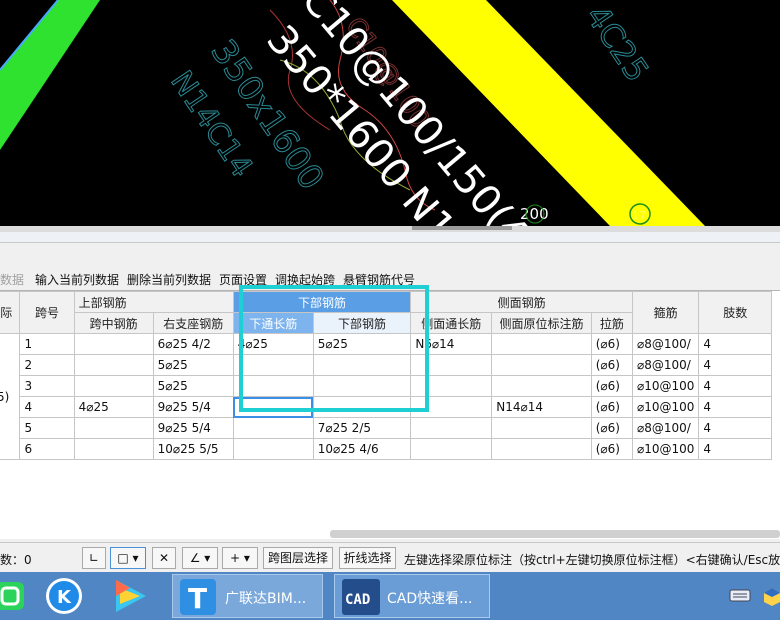 The width and height of the screenshot is (780, 620). Describe the element at coordinates (362, 428) in the screenshot. I see `cell-bottom-bar: 7⌀25 2/5` at that location.